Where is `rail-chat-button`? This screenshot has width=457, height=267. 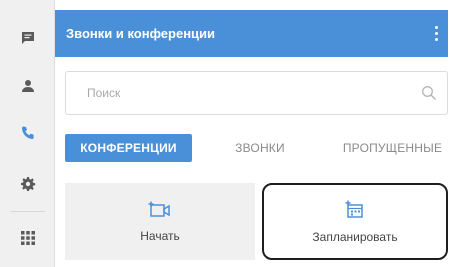 rail-chat-button is located at coordinates (27, 38).